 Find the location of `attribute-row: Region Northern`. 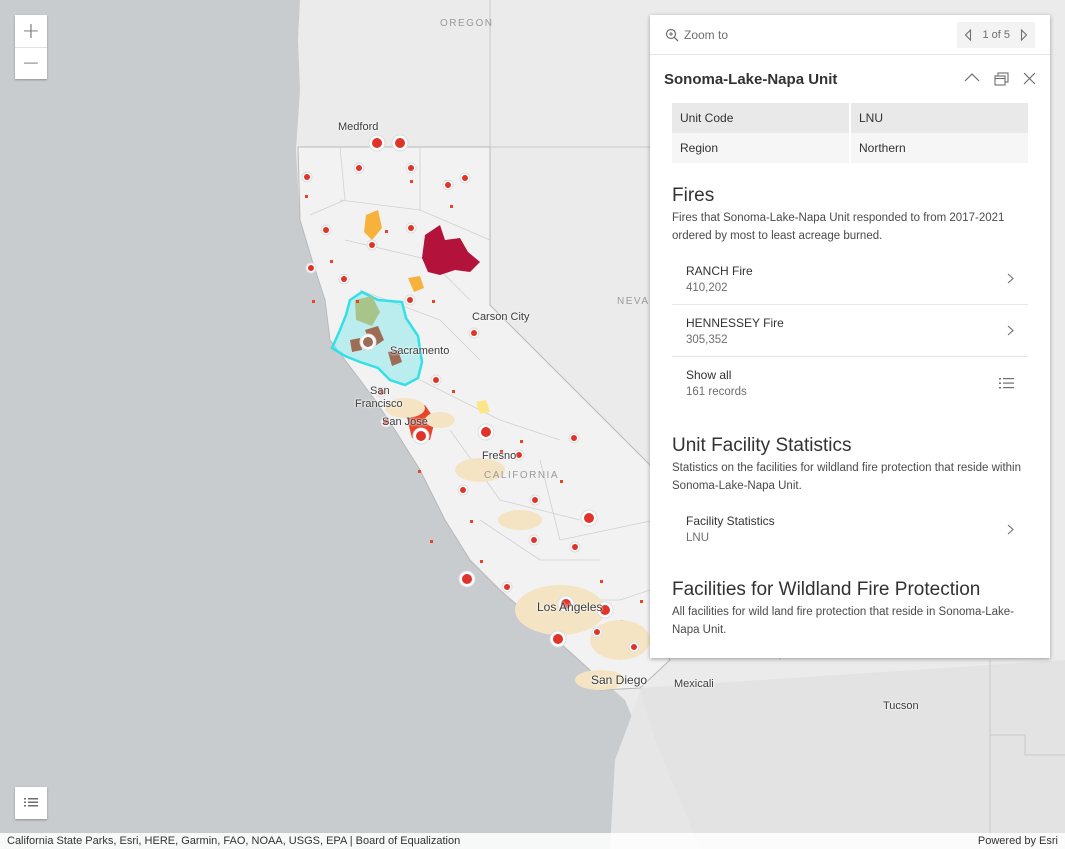

attribute-row: Region Northern is located at coordinates (850, 148).